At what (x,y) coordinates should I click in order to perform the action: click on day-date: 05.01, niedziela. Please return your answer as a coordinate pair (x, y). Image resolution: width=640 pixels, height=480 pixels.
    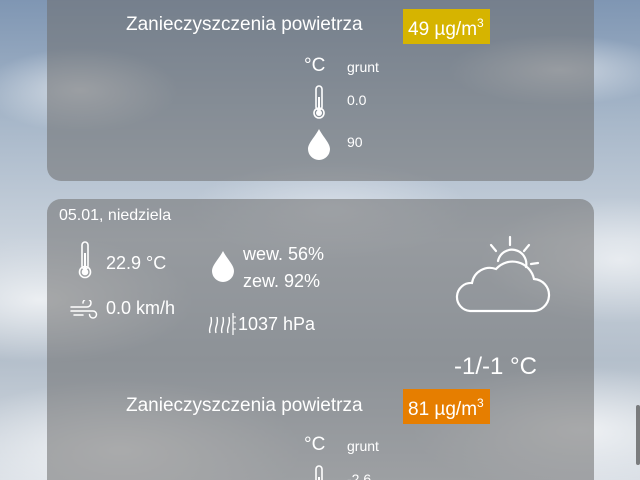
    Looking at the image, I should click on (115, 215).